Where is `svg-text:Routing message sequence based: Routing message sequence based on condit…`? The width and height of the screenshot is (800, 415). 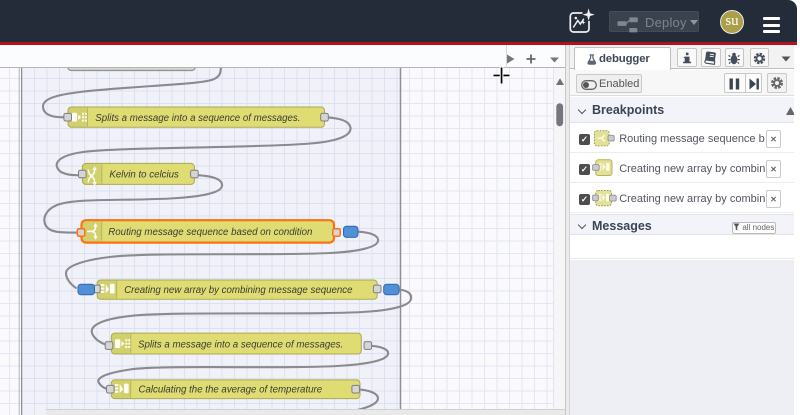
svg-text:Routing message sequence based: Routing message sequence based on condit… is located at coordinates (210, 232).